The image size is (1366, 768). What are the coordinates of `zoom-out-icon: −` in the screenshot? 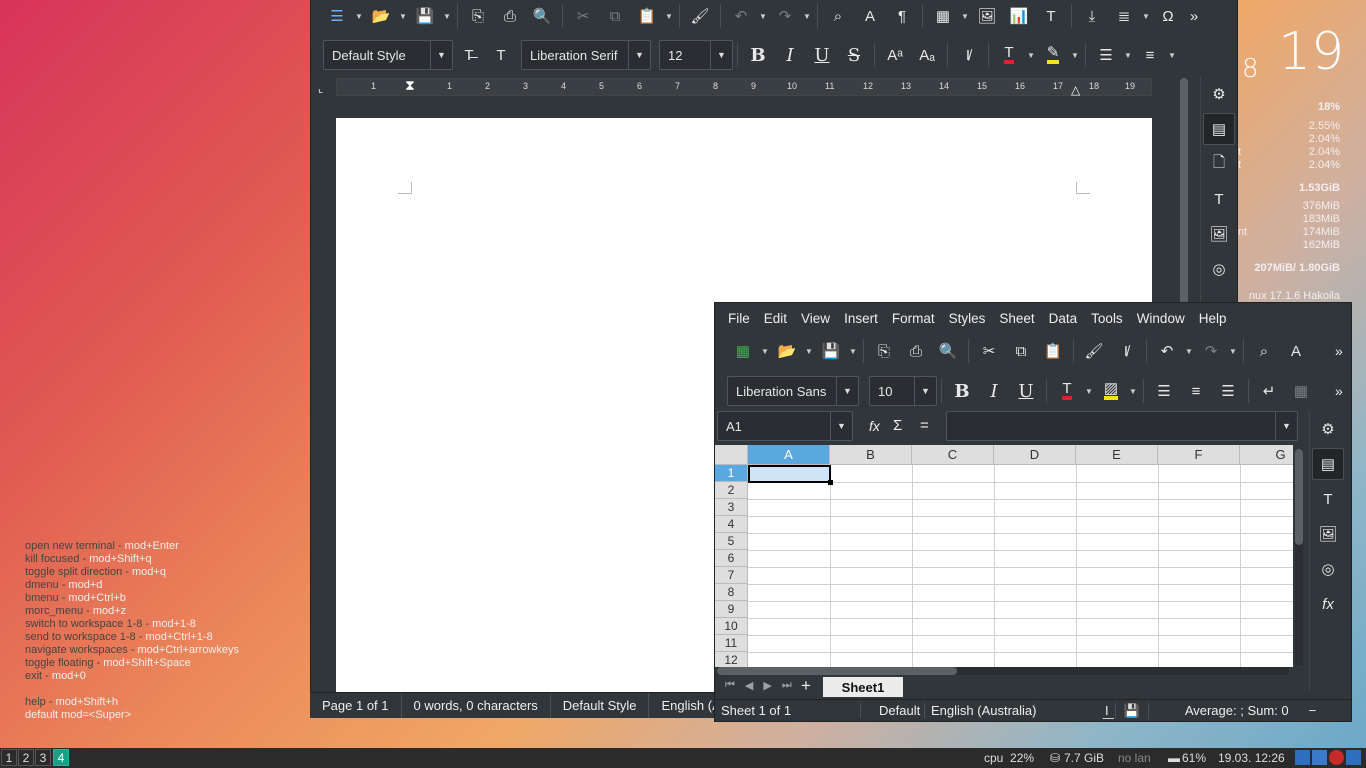 It's located at (1313, 710).